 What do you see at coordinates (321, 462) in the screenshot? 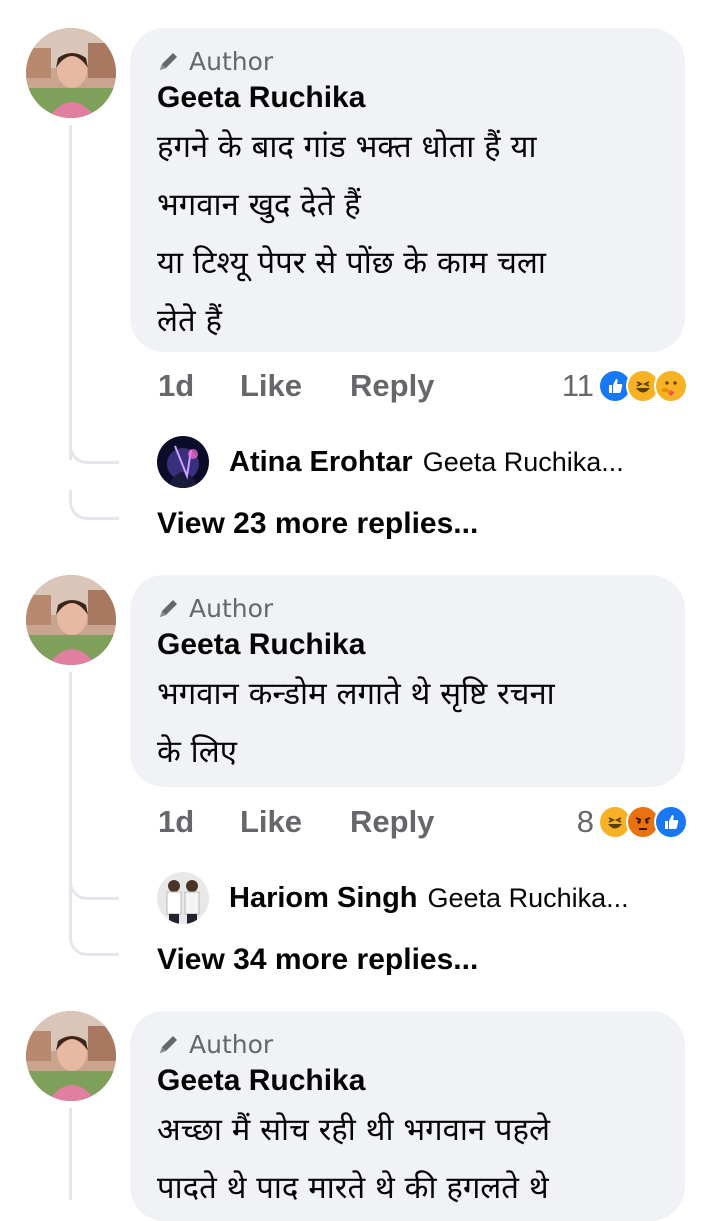
I see `reply-author-name: Atina Erohtar` at bounding box center [321, 462].